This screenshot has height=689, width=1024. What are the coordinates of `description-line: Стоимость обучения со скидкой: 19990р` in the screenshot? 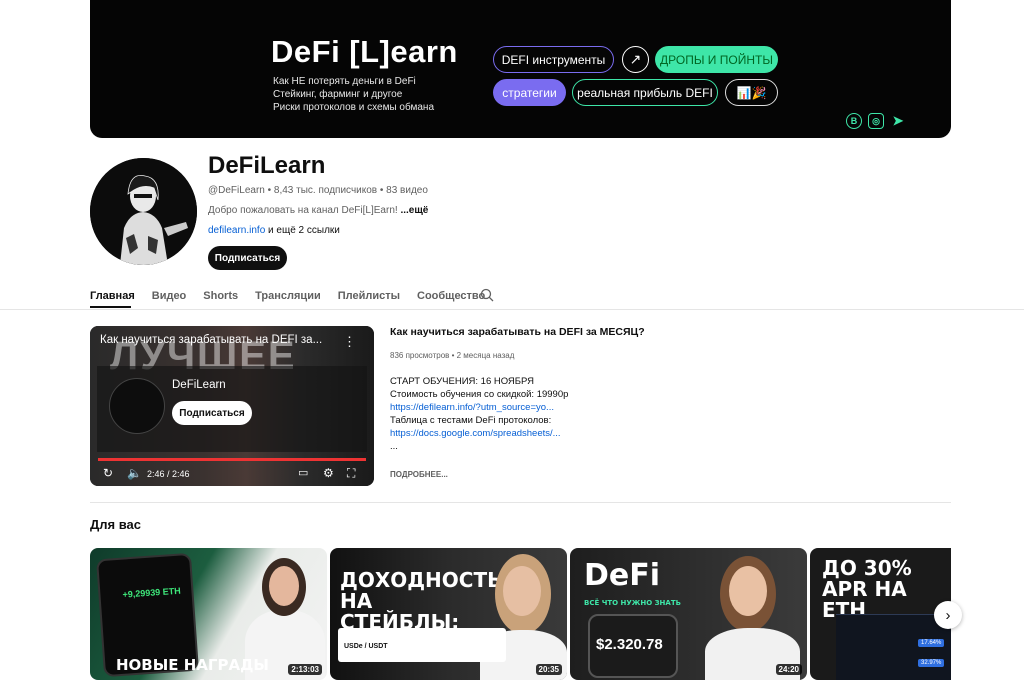 It's located at (479, 394).